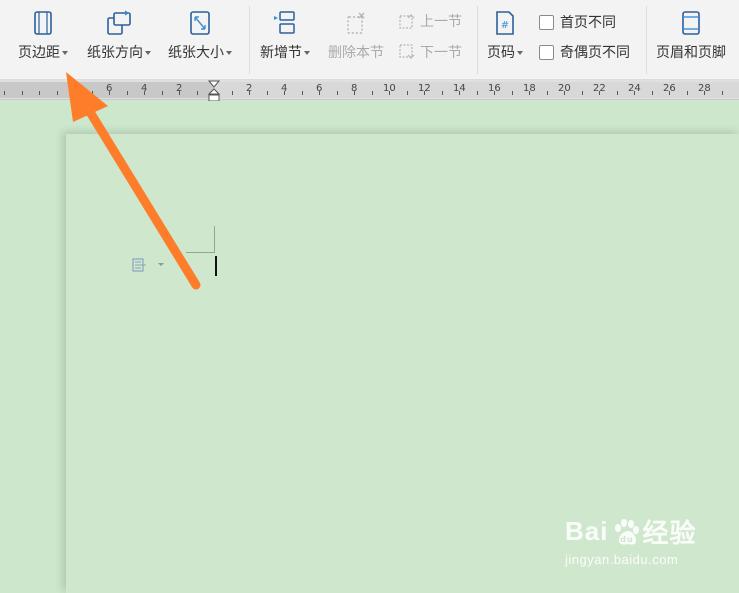  What do you see at coordinates (200, 23) in the screenshot?
I see `paper-size-icon` at bounding box center [200, 23].